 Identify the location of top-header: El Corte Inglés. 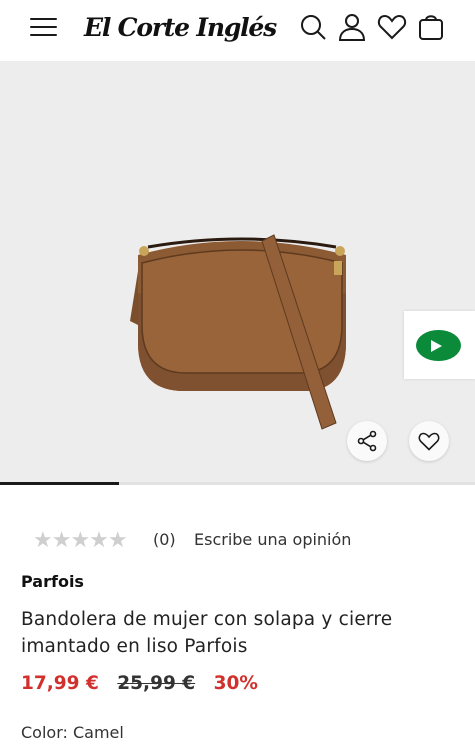
(237, 30).